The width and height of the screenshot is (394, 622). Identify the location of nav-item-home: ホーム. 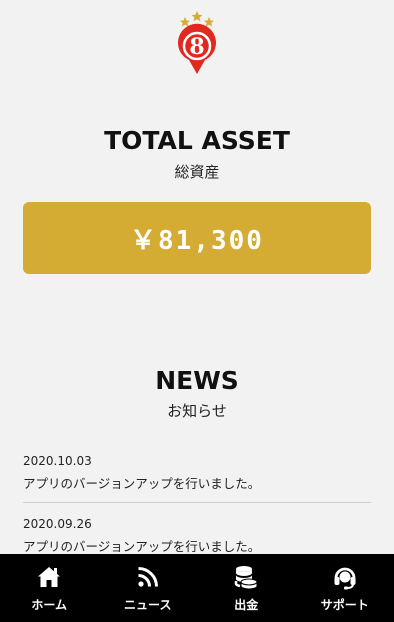
(49, 588).